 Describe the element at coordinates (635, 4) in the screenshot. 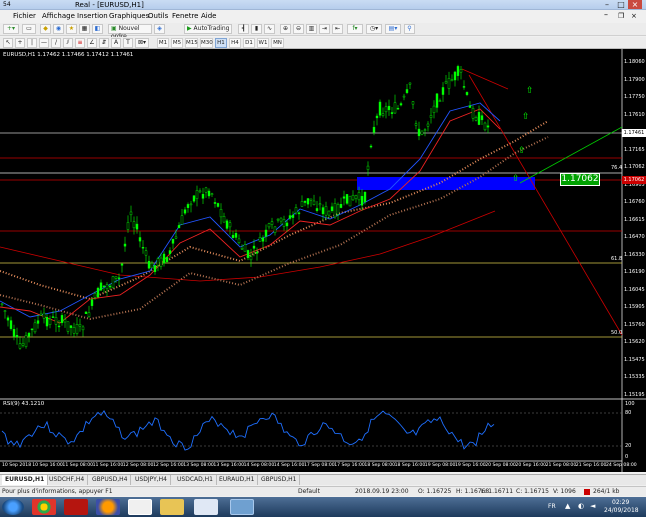

I see `close-icon: ×` at that location.